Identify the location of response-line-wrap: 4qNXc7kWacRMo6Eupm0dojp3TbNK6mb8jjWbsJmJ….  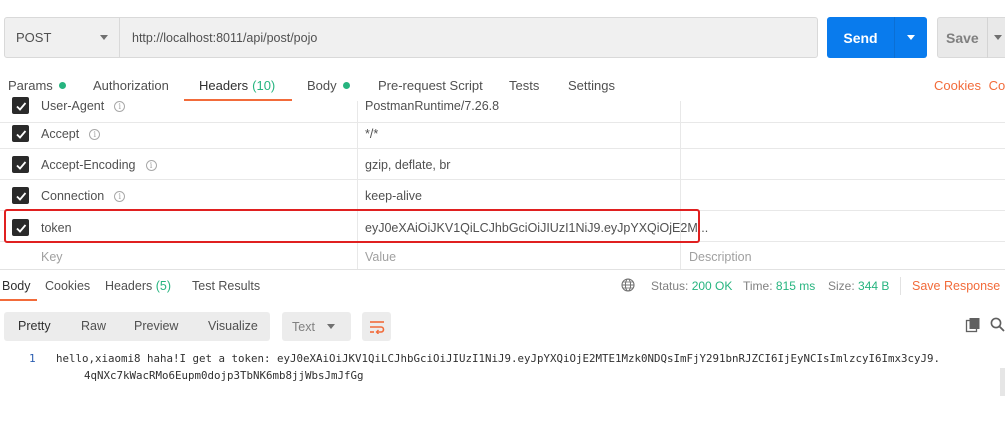
(224, 375).